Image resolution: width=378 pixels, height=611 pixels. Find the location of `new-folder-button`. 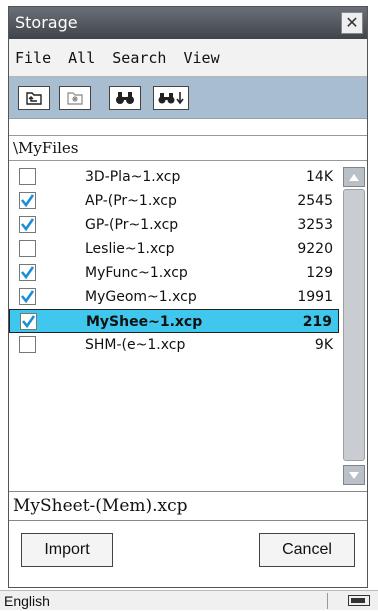

new-folder-button is located at coordinates (75, 98).